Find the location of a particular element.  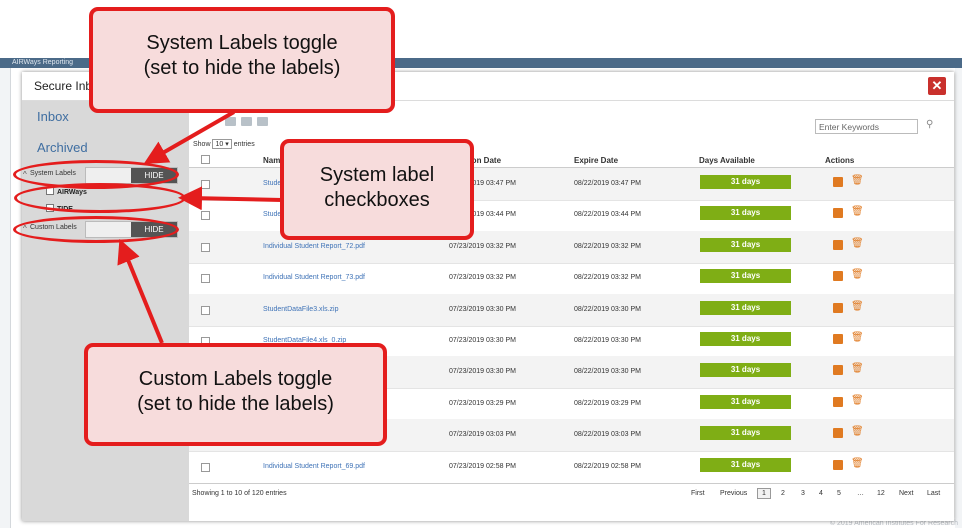

callout-text: System label checkboxes is located at coordinates (377, 187).